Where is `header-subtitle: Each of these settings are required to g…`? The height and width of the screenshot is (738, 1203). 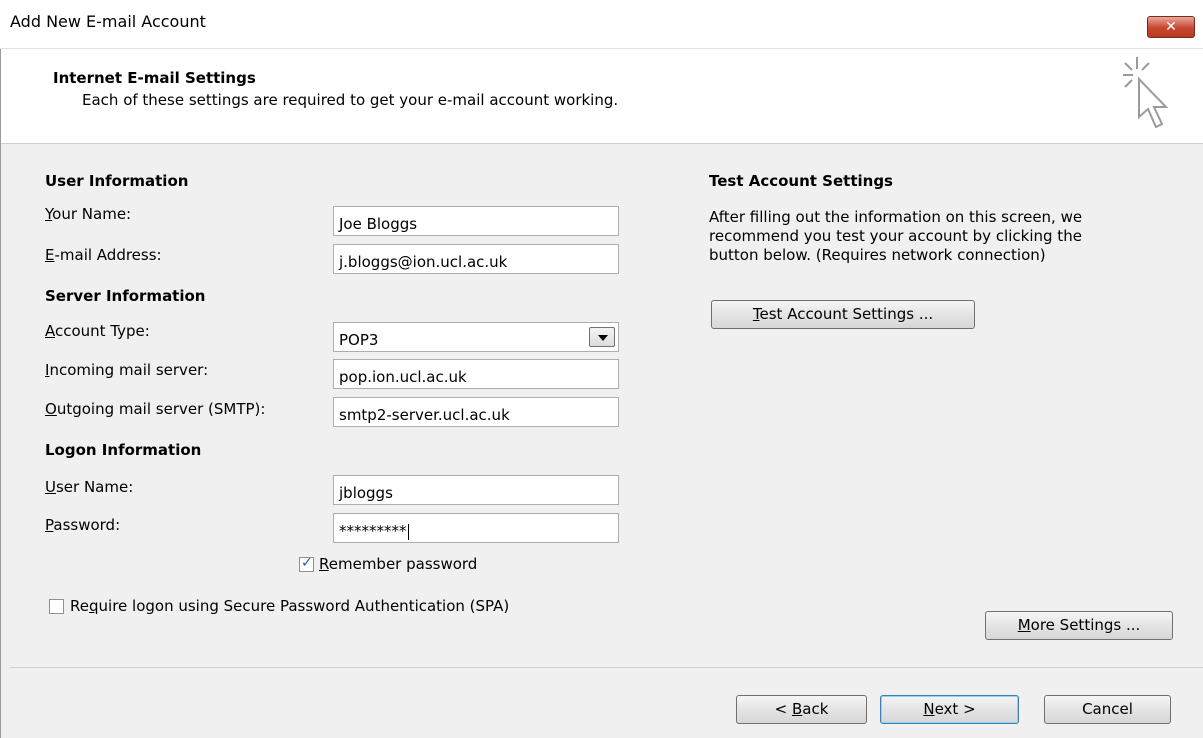 header-subtitle: Each of these settings are required to g… is located at coordinates (350, 100).